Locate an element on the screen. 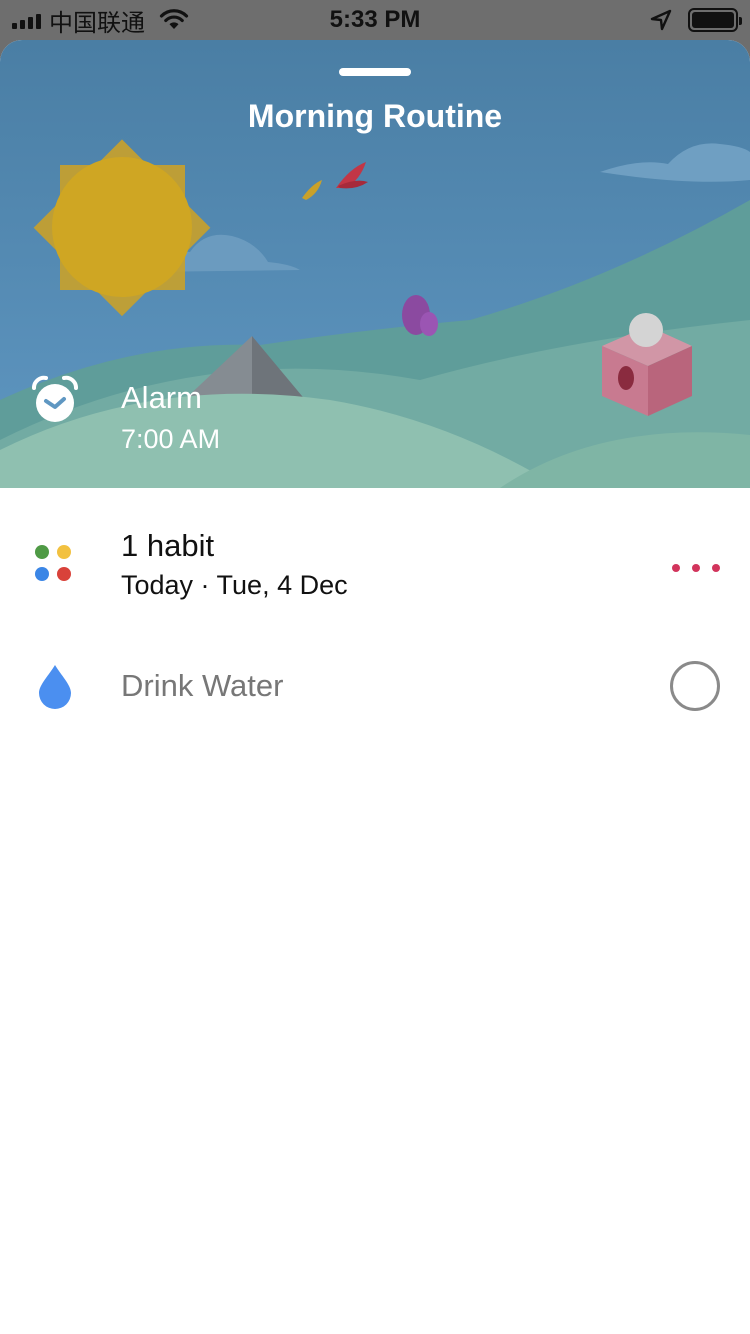  habit-name: Drink Water is located at coordinates (202, 685).